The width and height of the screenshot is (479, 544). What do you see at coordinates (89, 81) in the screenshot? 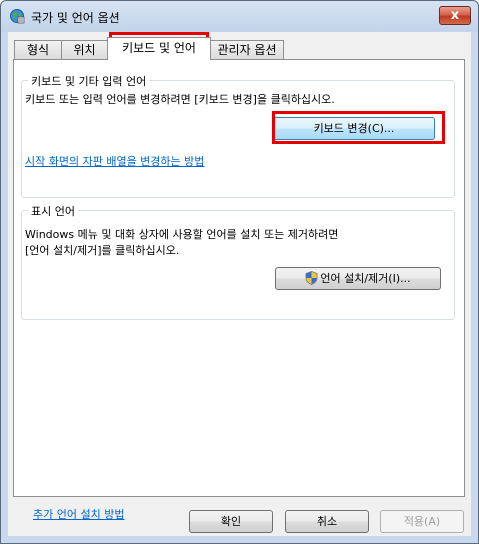
I see `keyboards-group-title: 키보드 및 기타 입력 언어` at bounding box center [89, 81].